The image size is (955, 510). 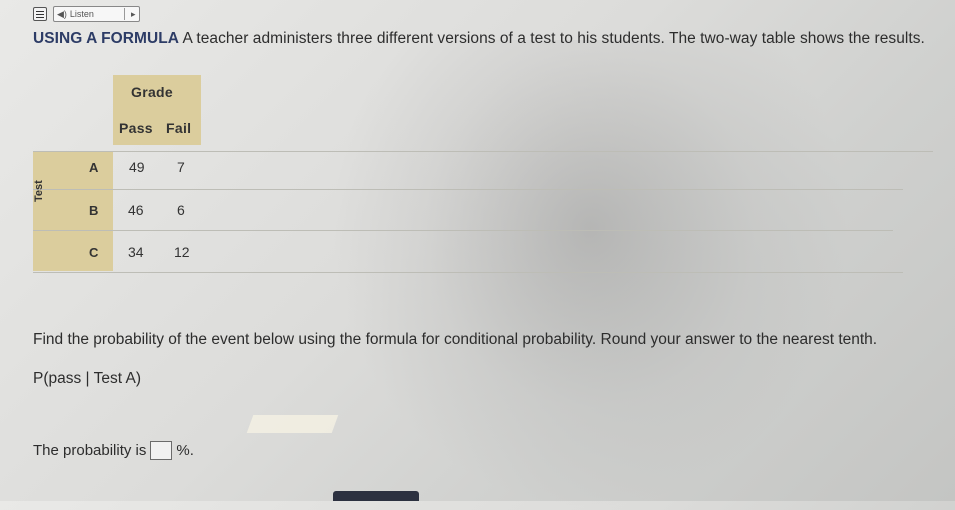 I want to click on column-header-fail: Fail, so click(x=179, y=128).